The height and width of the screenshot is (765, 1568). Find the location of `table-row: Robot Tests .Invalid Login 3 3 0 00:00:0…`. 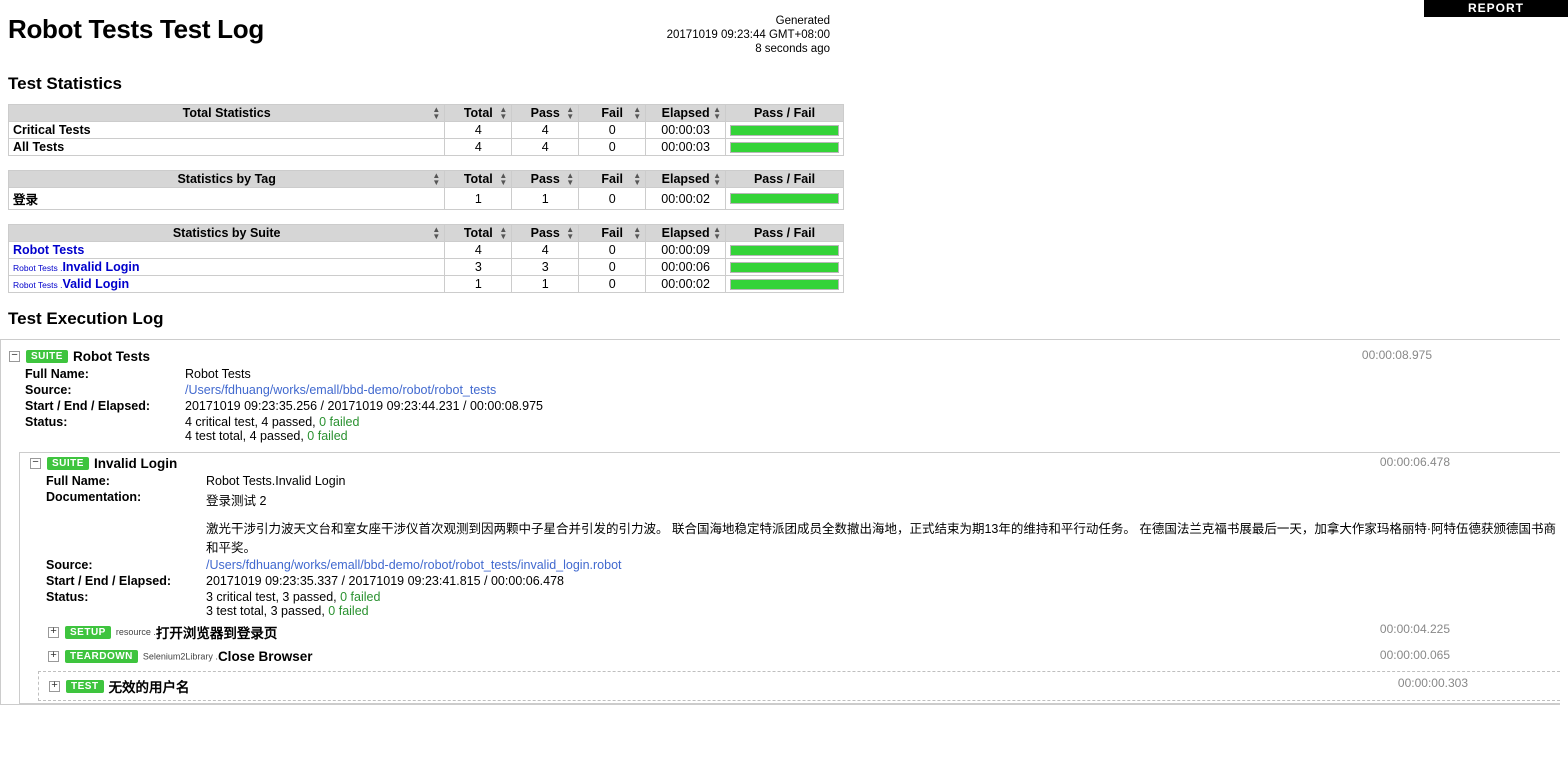

table-row: Robot Tests .Invalid Login 3 3 0 00:00:0… is located at coordinates (425, 267).